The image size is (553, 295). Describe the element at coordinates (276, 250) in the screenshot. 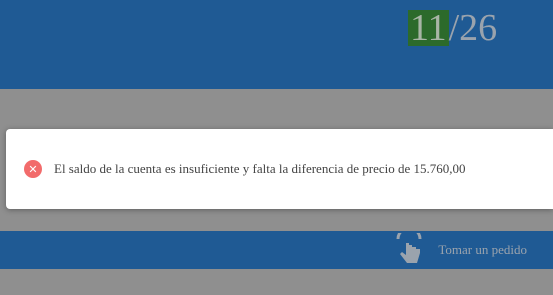

I see `bottom-action-bar: Tomar un pedido` at that location.